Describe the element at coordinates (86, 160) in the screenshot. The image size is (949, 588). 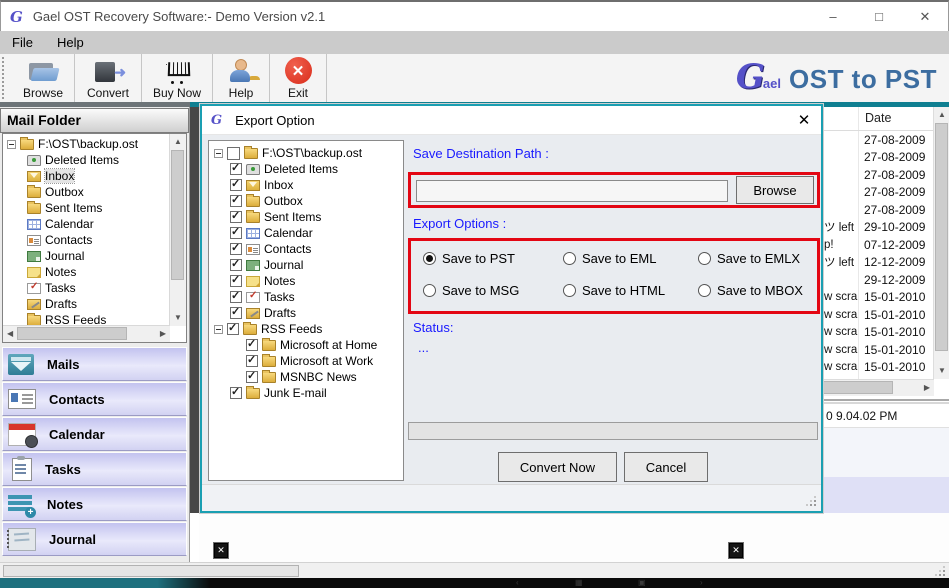
I see `tree-item-deleted-items: Deleted Items` at that location.